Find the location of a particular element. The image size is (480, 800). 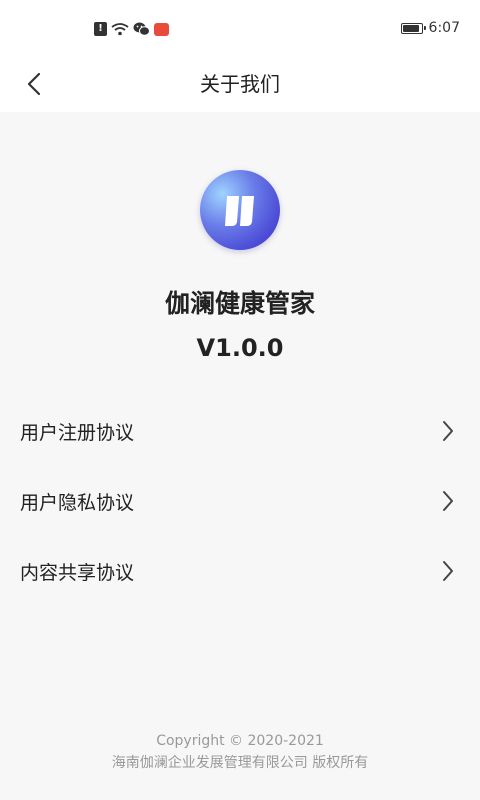

back-button is located at coordinates (34, 84).